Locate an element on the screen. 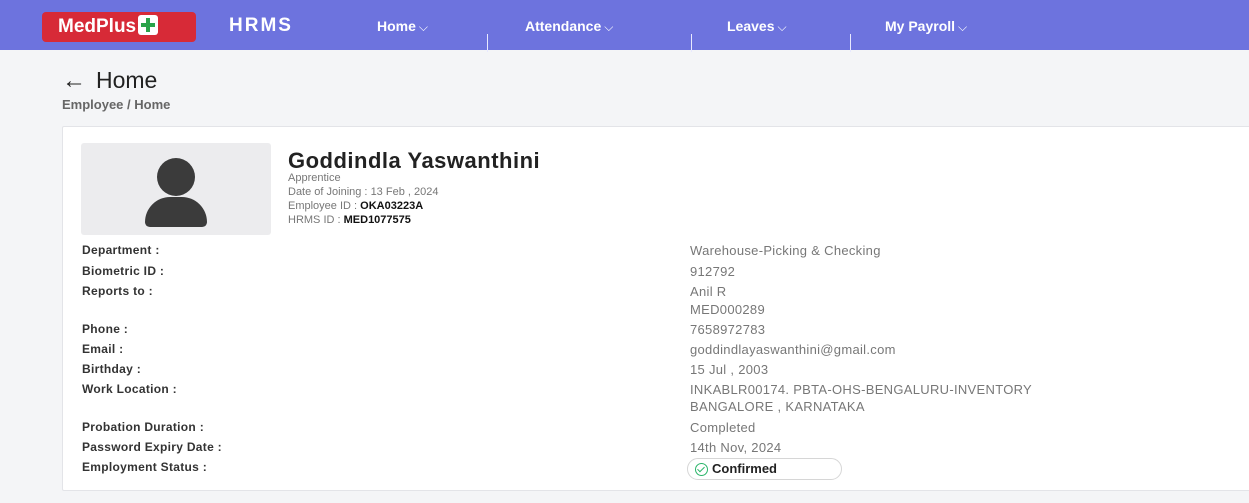  employee-id-value: OKA03223A is located at coordinates (392, 206).